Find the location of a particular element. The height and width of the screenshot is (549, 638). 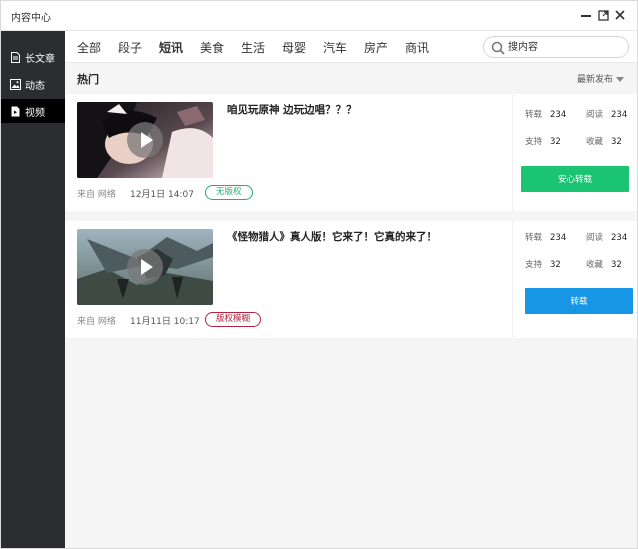

card-stats: 转载 234 阅读 234 支持 32 收藏 32 转载 is located at coordinates (574, 279).